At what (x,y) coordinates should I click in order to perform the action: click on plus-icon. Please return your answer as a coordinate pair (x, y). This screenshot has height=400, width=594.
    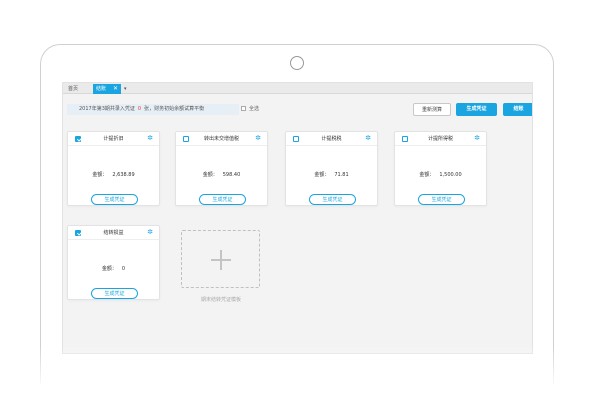
    Looking at the image, I should click on (221, 260).